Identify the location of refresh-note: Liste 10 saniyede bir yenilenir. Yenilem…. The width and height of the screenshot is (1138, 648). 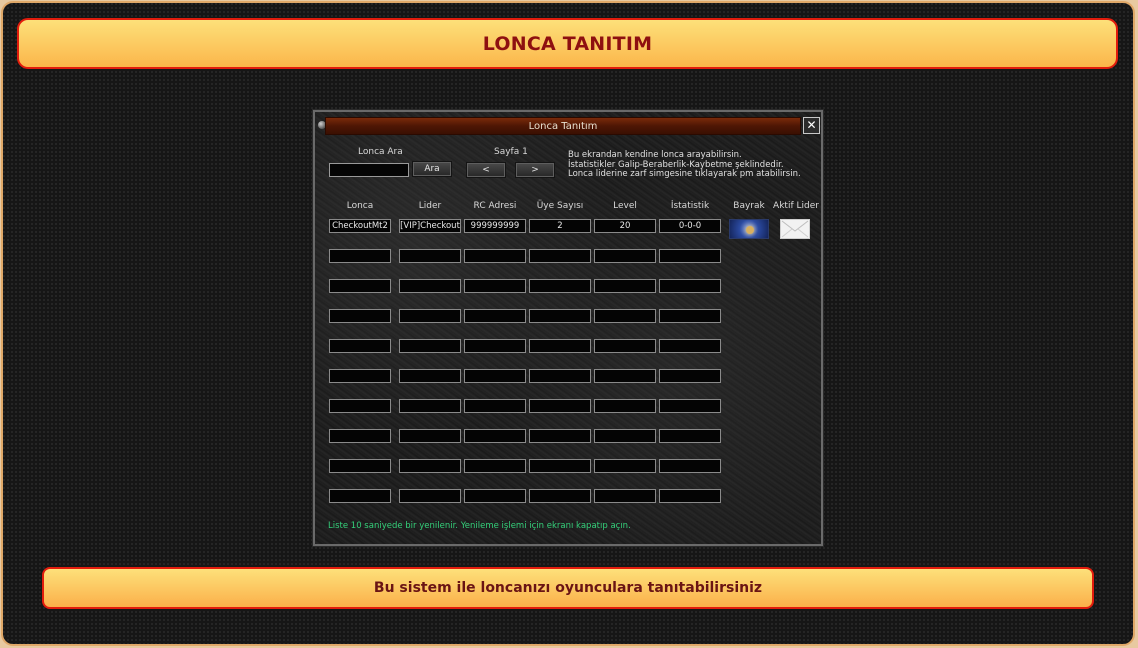
(479, 526).